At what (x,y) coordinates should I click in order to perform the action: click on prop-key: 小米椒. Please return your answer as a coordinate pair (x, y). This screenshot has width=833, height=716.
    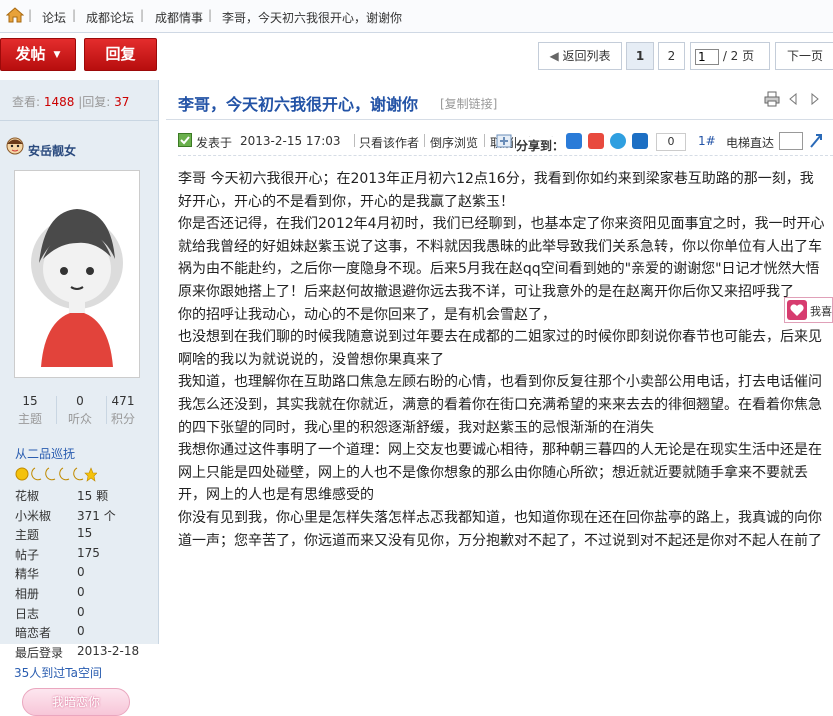
    Looking at the image, I should click on (33, 515).